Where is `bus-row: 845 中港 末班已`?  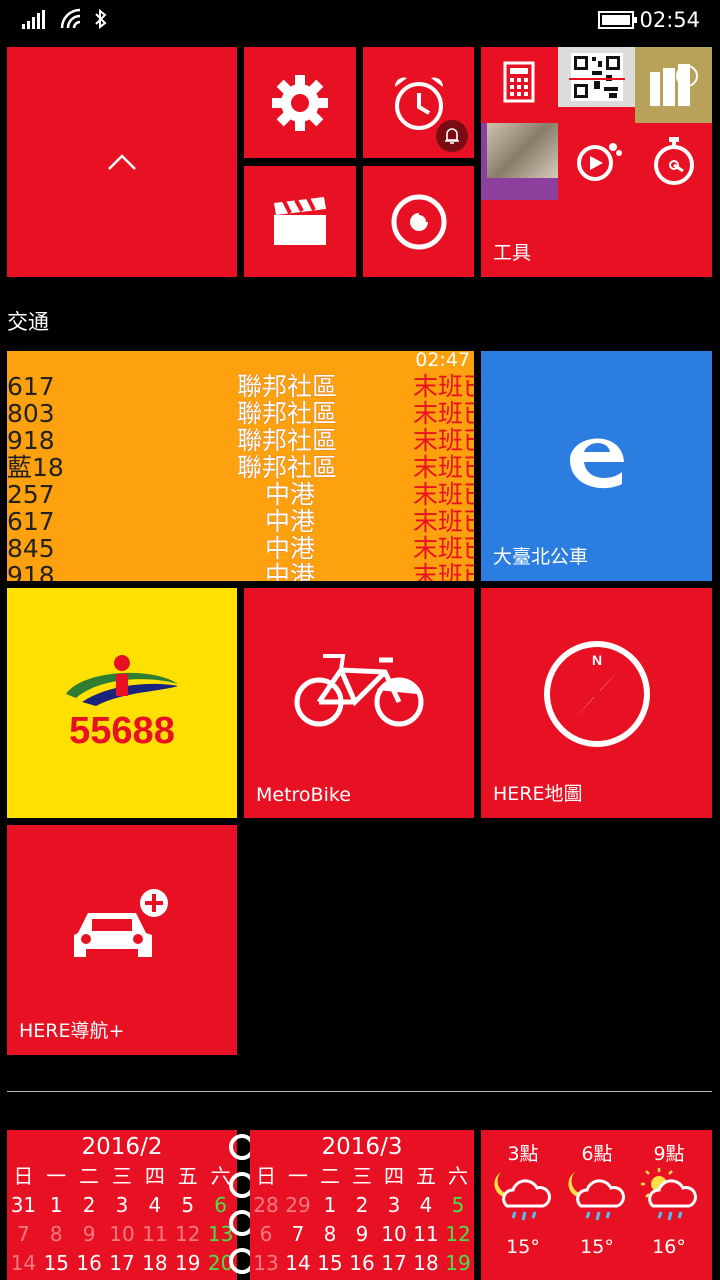
bus-row: 845 中港 末班已 is located at coordinates (240, 548).